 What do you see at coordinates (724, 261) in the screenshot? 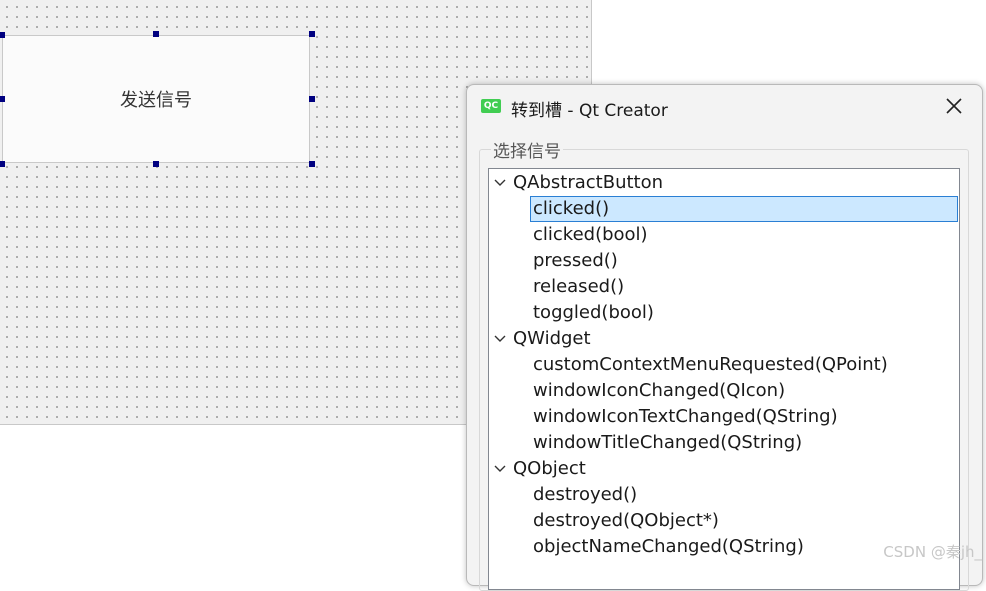
I see `tree-item-pressed: pressed()` at bounding box center [724, 261].